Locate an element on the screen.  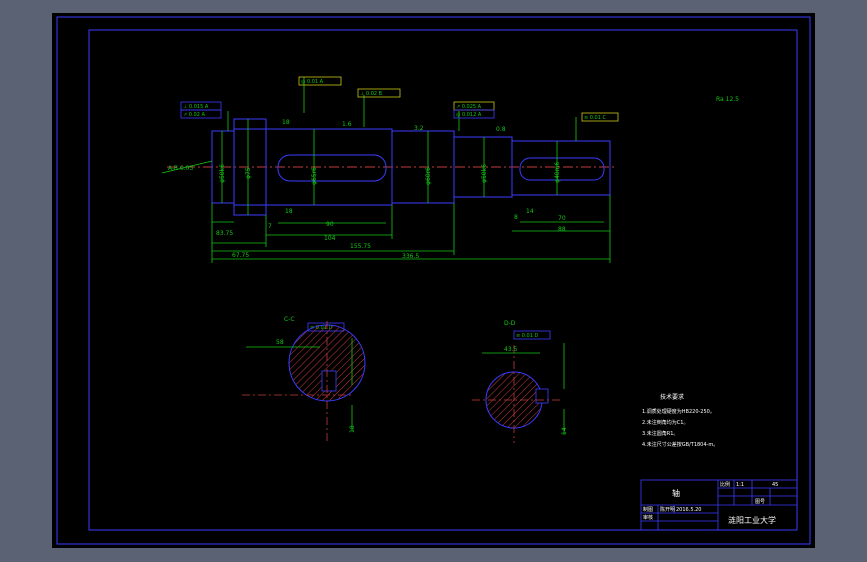
side-note: A-B 0.03 is located at coordinates (180, 168).